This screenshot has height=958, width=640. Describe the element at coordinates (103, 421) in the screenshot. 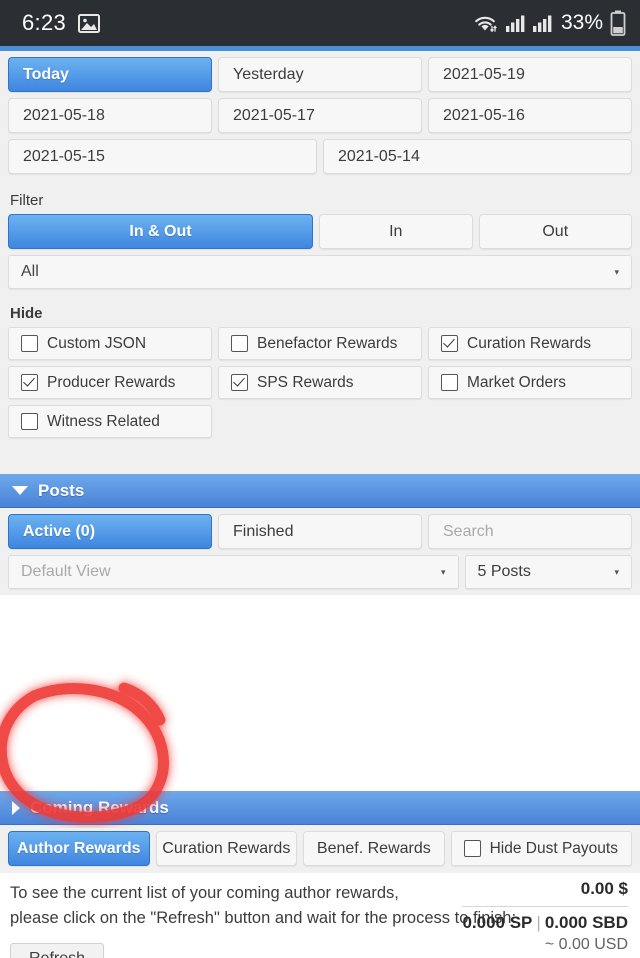

I see `hide-option-label: Witness Related` at that location.